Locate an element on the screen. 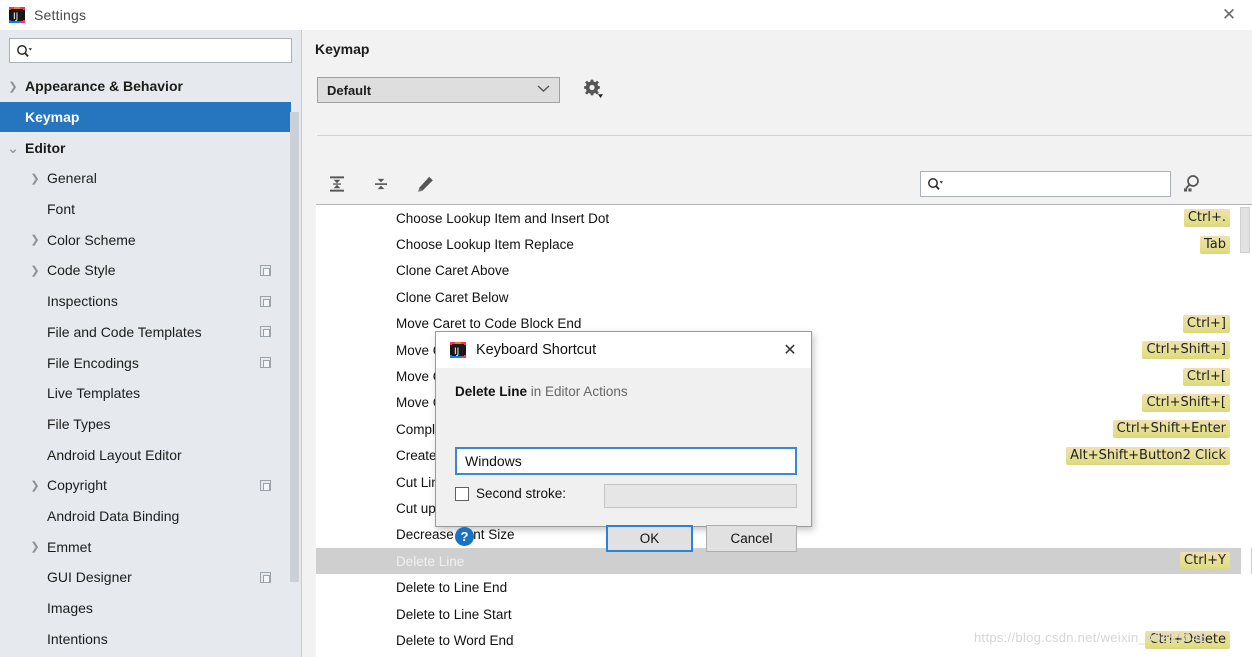 The image size is (1252, 657). table-row: Clone Caret Above is located at coordinates (784, 271).